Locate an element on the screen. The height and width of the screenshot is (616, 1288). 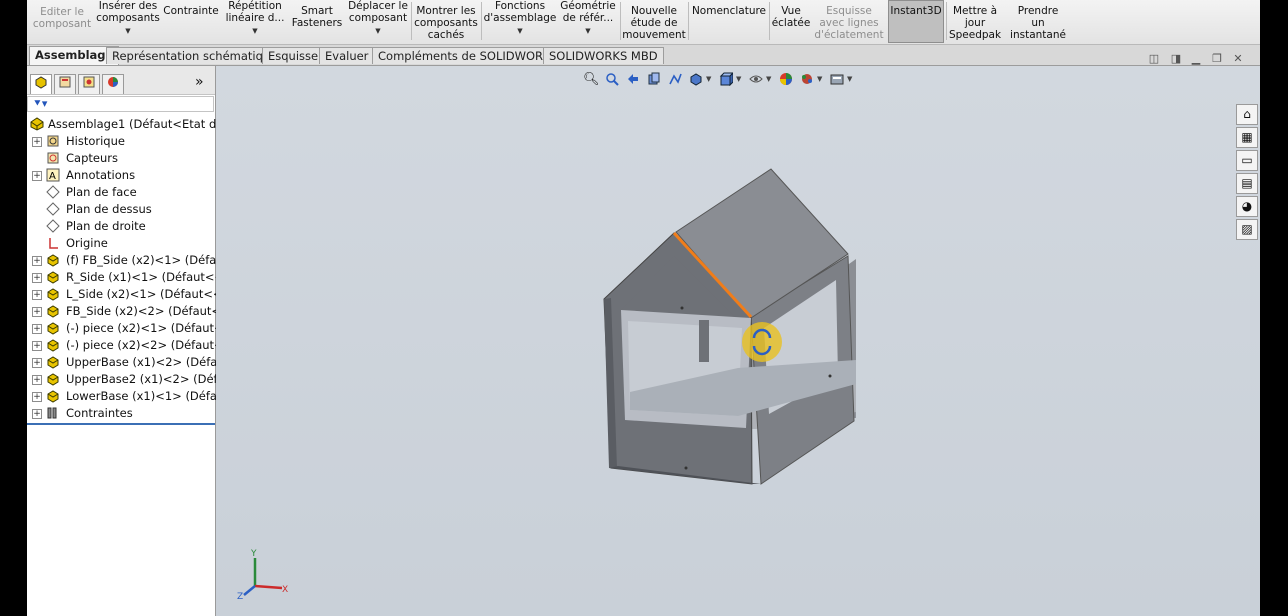
mate-button: Contrainte is located at coordinates (191, 21).